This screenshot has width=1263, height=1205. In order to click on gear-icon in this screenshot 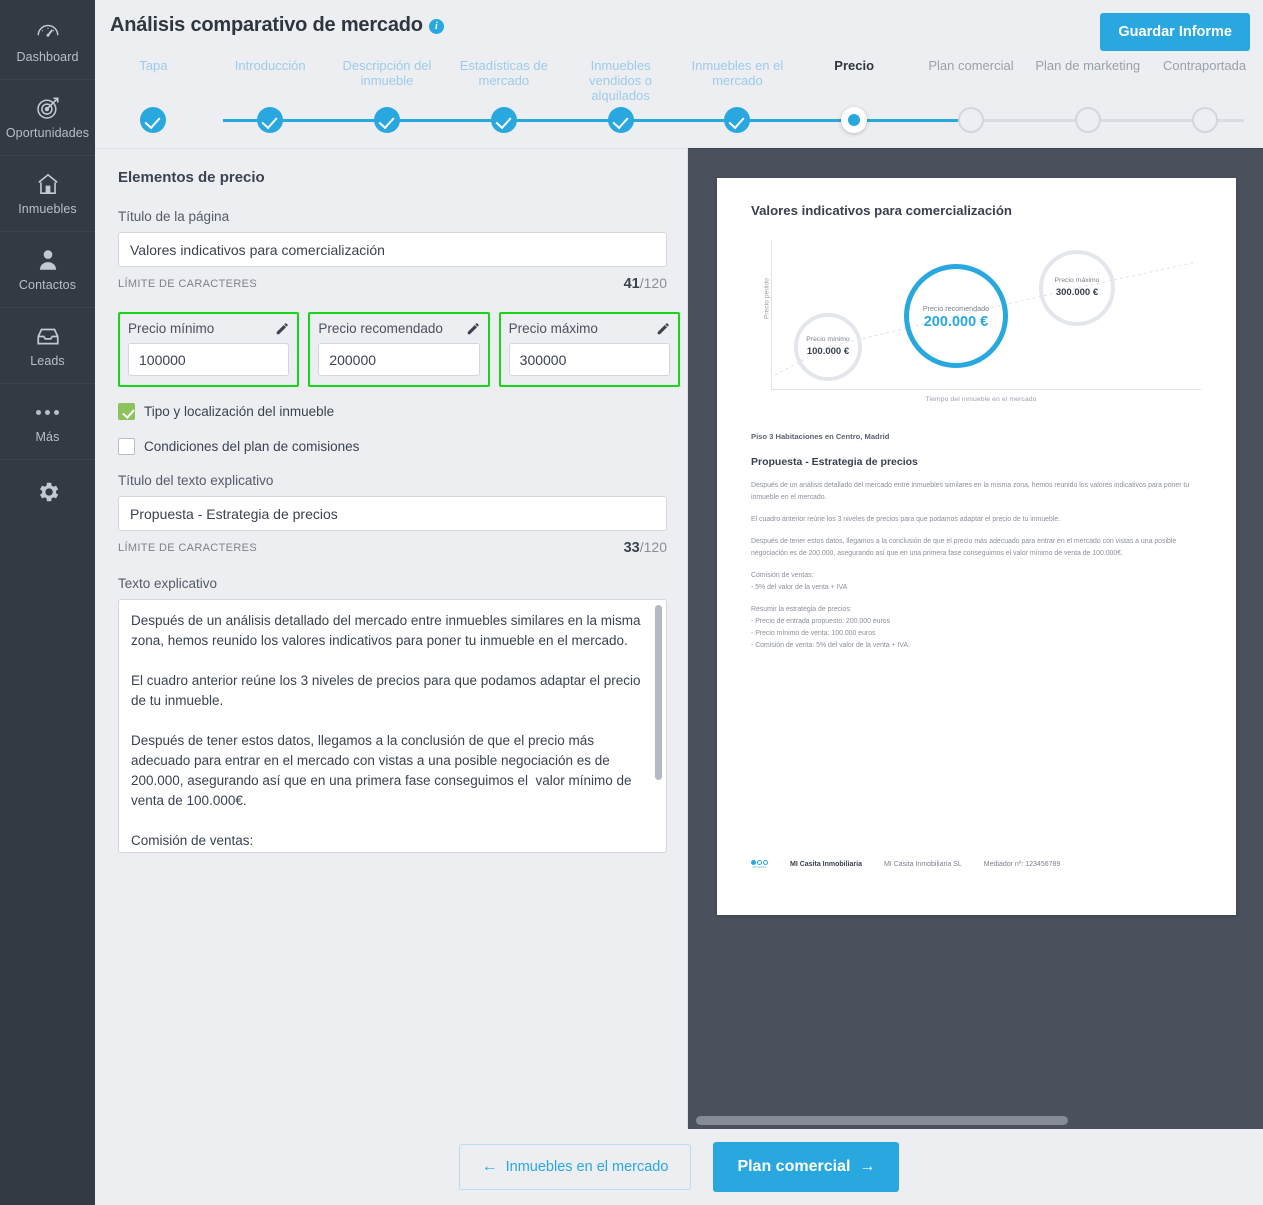, I will do `click(48, 492)`.